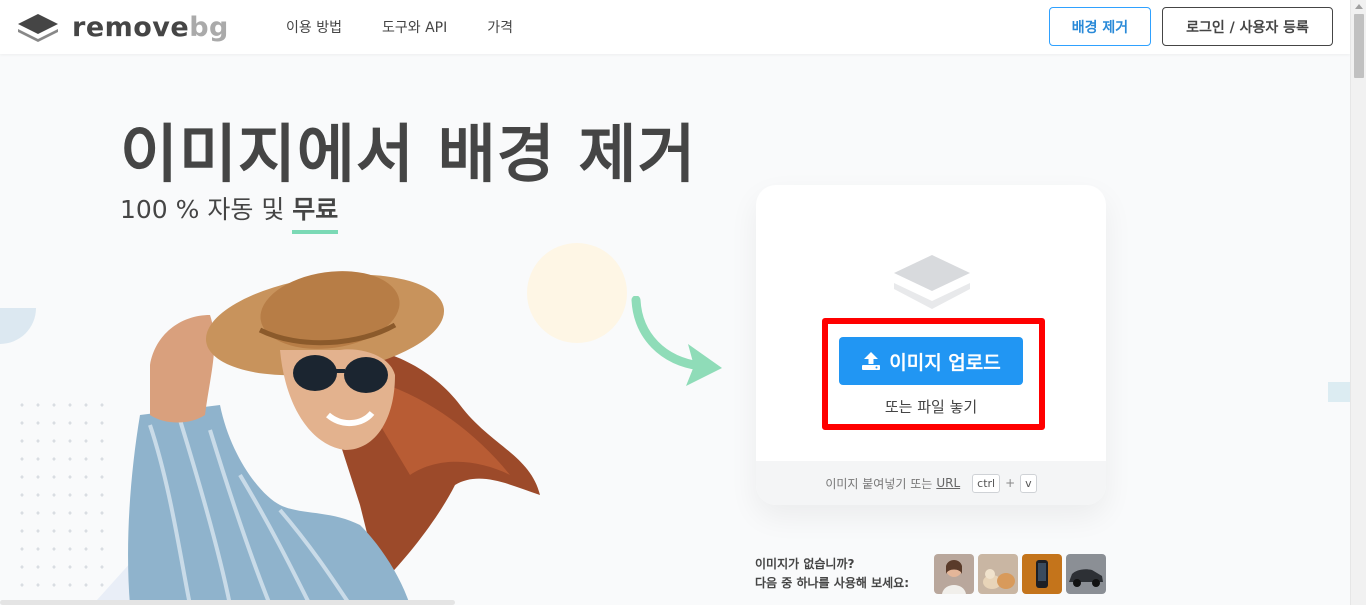  I want to click on paste-hint: 이미지 붙여넣기 또는 URL ctrl + v, so click(931, 483).